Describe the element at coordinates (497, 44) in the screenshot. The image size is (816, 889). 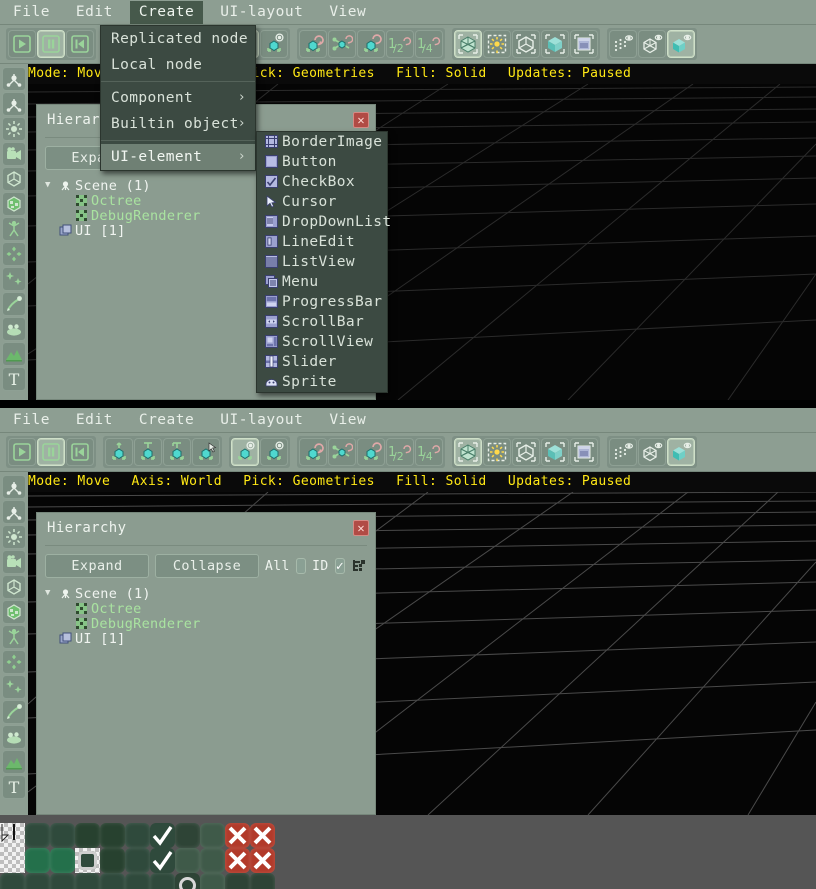
I see `toolbar-render-point-icon-top` at that location.